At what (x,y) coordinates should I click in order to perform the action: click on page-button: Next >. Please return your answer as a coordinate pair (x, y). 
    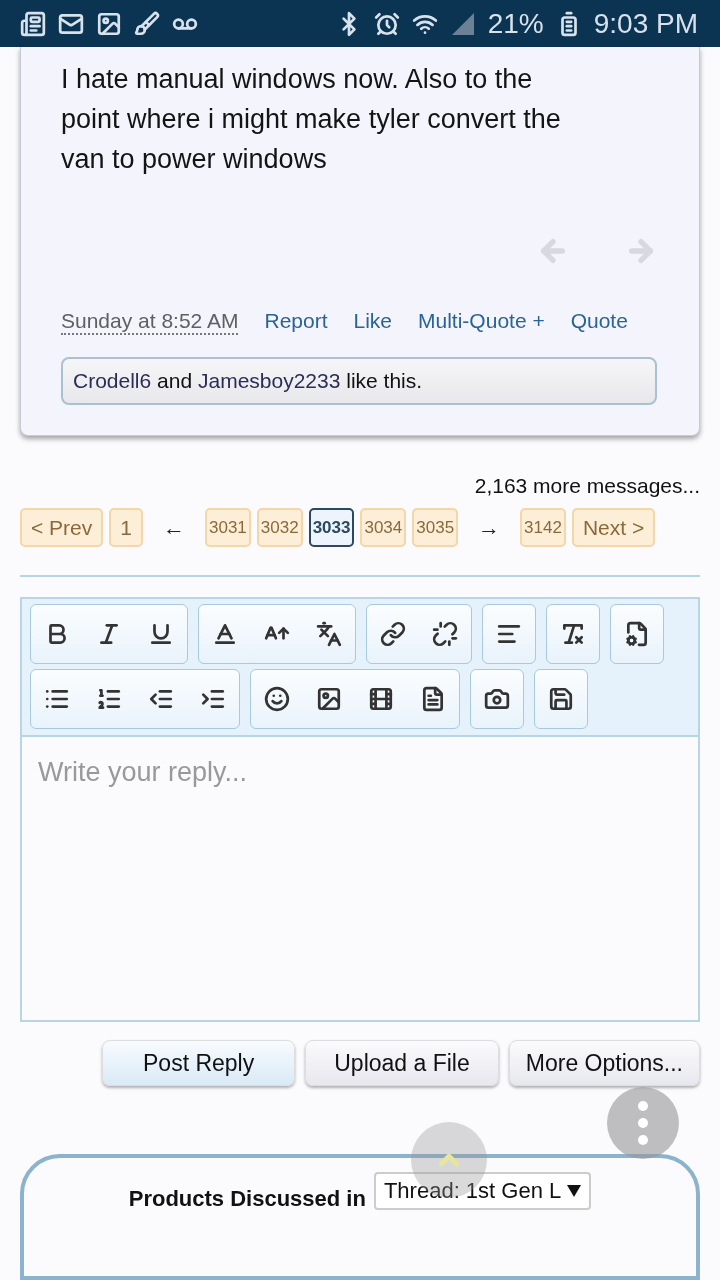
    Looking at the image, I should click on (613, 527).